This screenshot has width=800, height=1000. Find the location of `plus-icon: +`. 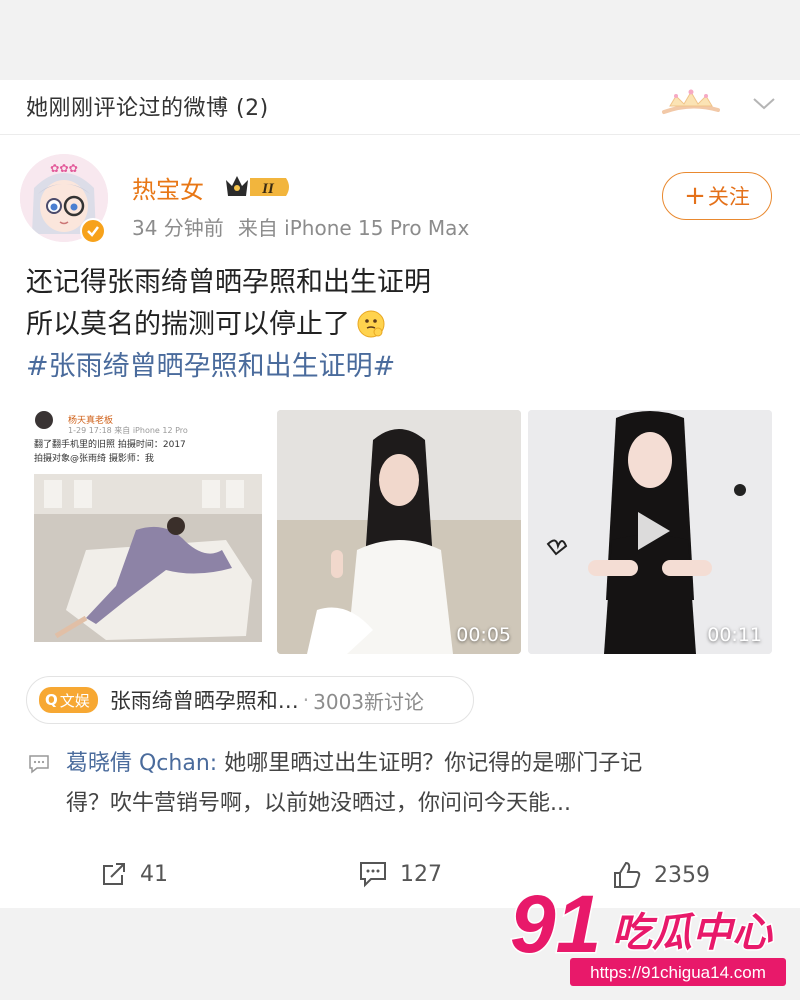

plus-icon: + is located at coordinates (695, 196).